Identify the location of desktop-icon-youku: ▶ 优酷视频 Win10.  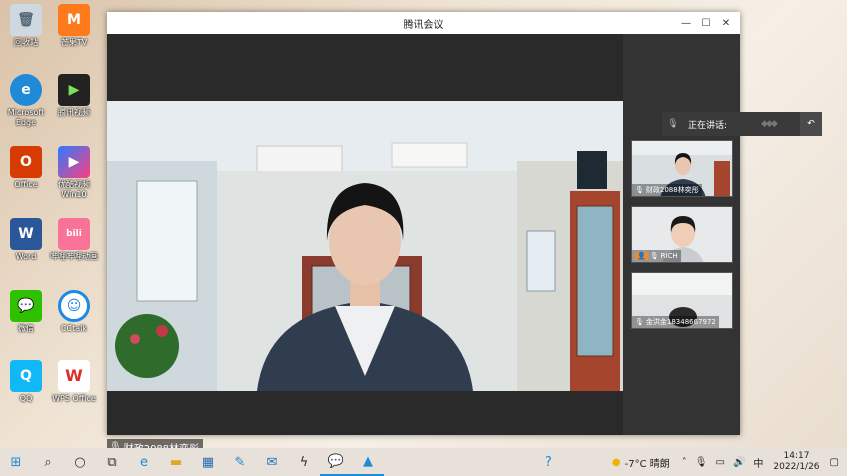
(74, 173).